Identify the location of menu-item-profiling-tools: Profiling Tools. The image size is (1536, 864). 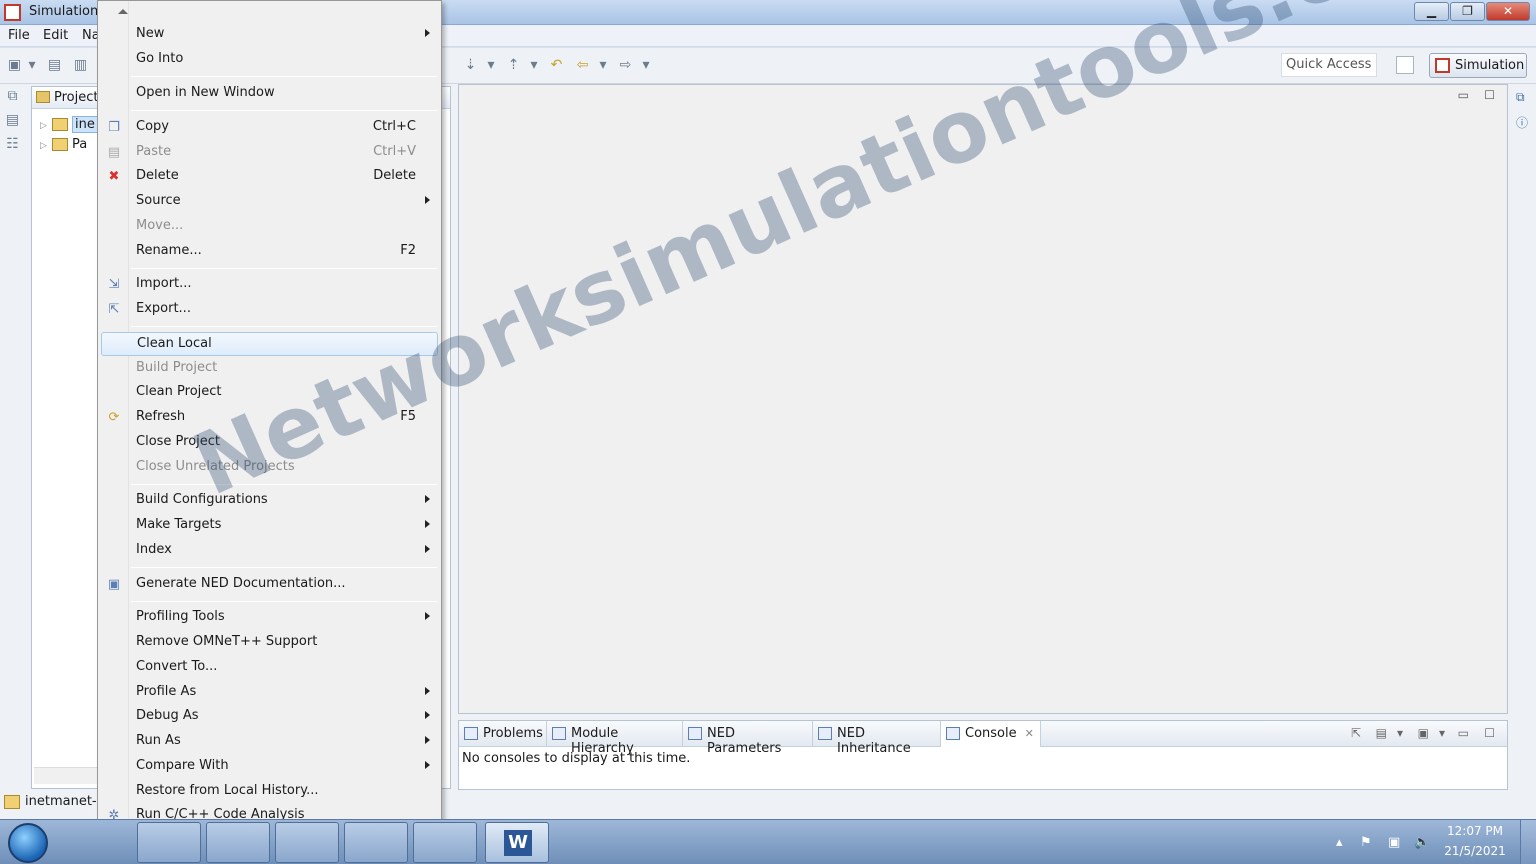
(269, 618).